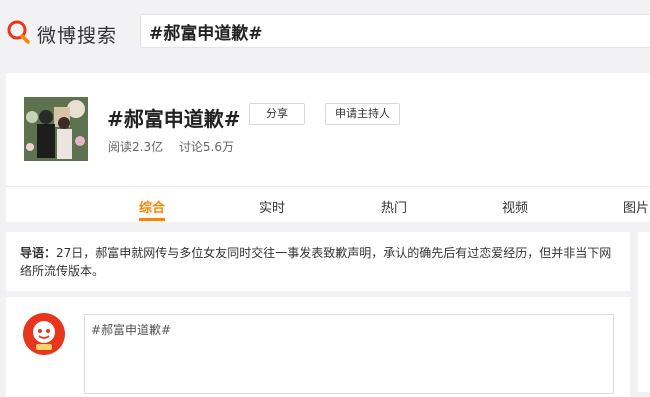 The image size is (650, 397). Describe the element at coordinates (38, 253) in the screenshot. I see `intro-prefix: 导语：` at that location.